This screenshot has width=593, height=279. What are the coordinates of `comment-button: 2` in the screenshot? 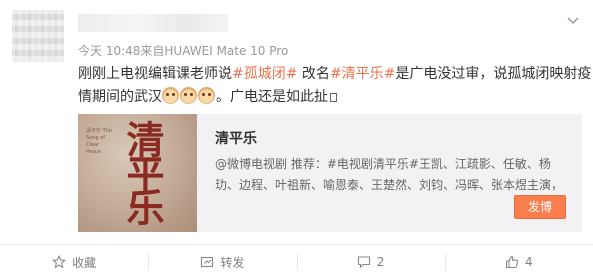 It's located at (370, 262).